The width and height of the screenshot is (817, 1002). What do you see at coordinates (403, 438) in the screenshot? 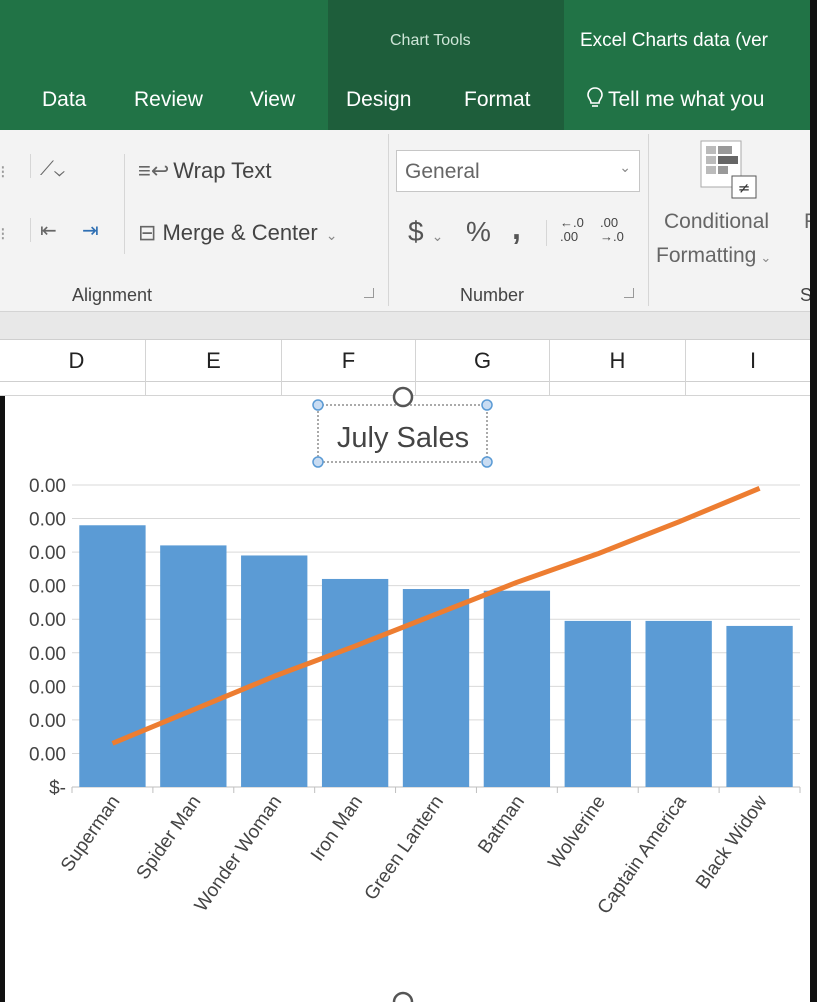
I see `chart-title: July Sales` at bounding box center [403, 438].